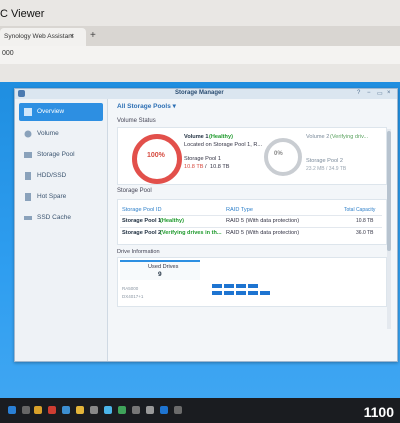 This screenshot has height=423, width=400. I want to click on pool2-raid: RAID 5 (With data protection), so click(263, 233).